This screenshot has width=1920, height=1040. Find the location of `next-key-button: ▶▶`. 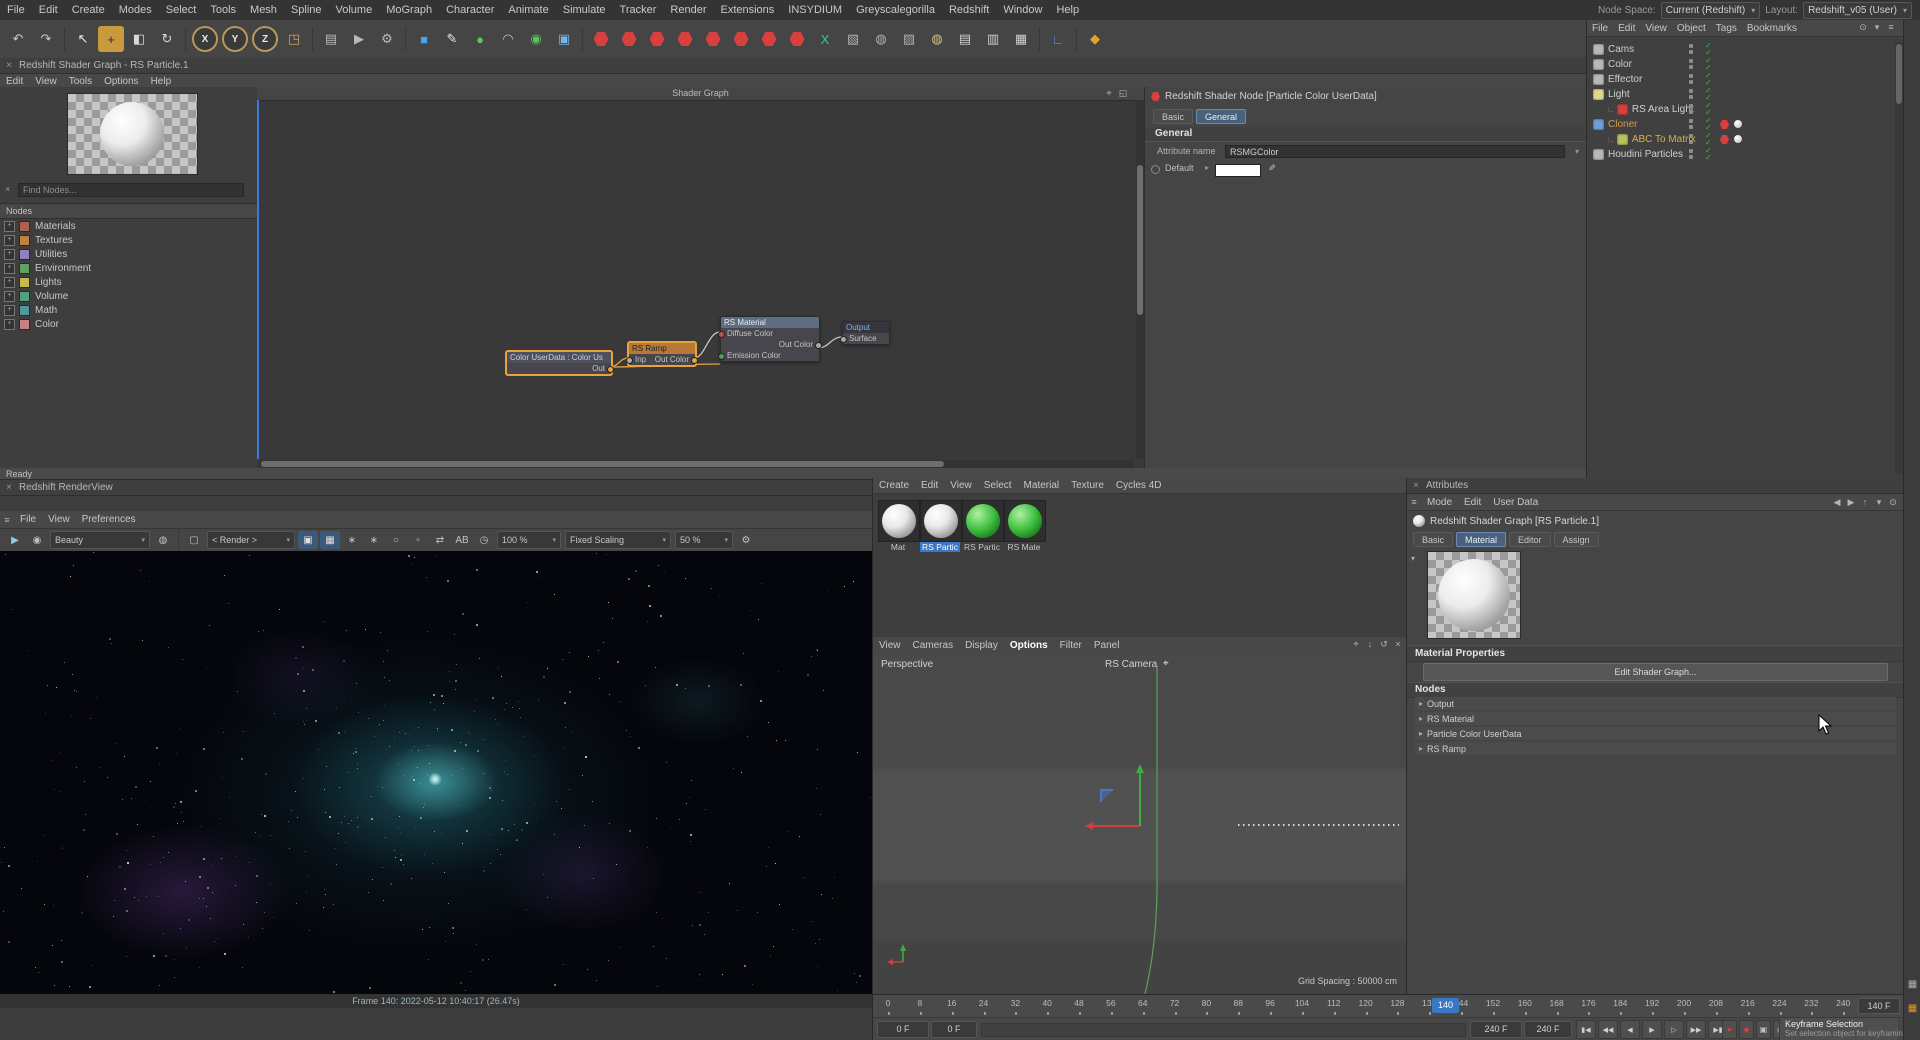

next-key-button: ▶▶ is located at coordinates (1696, 1029).